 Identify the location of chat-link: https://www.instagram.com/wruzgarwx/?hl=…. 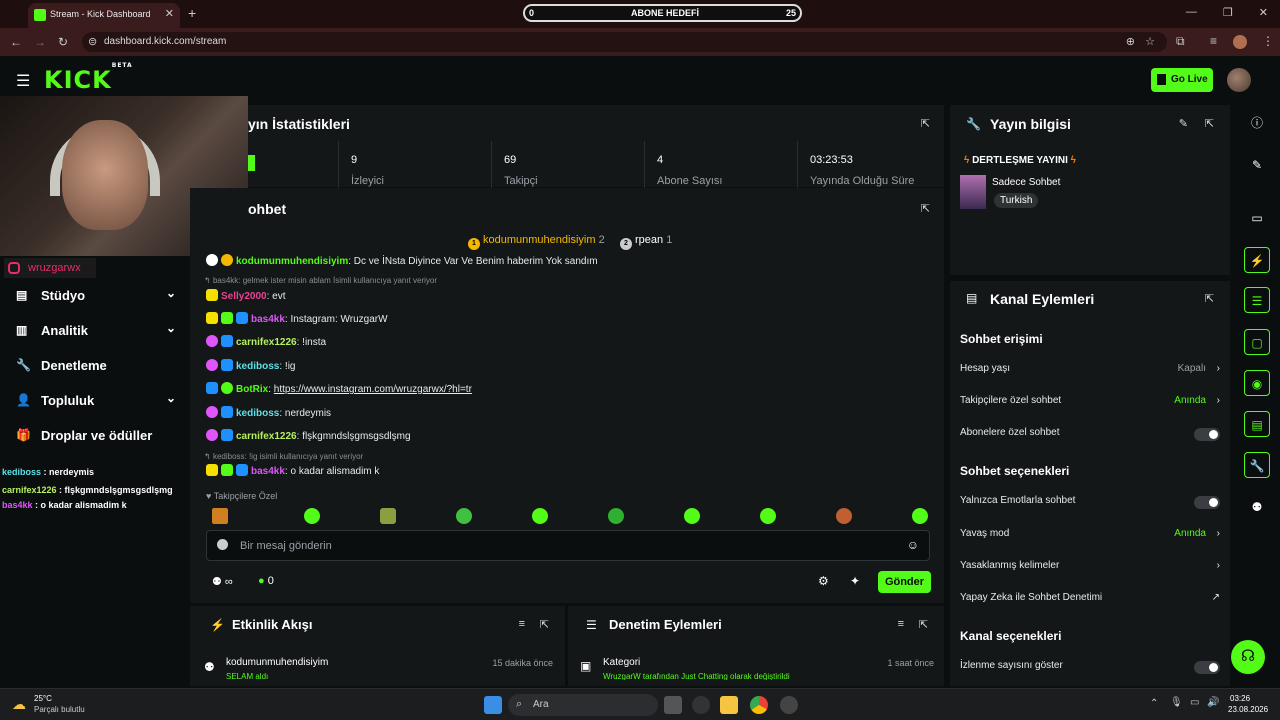
(373, 389).